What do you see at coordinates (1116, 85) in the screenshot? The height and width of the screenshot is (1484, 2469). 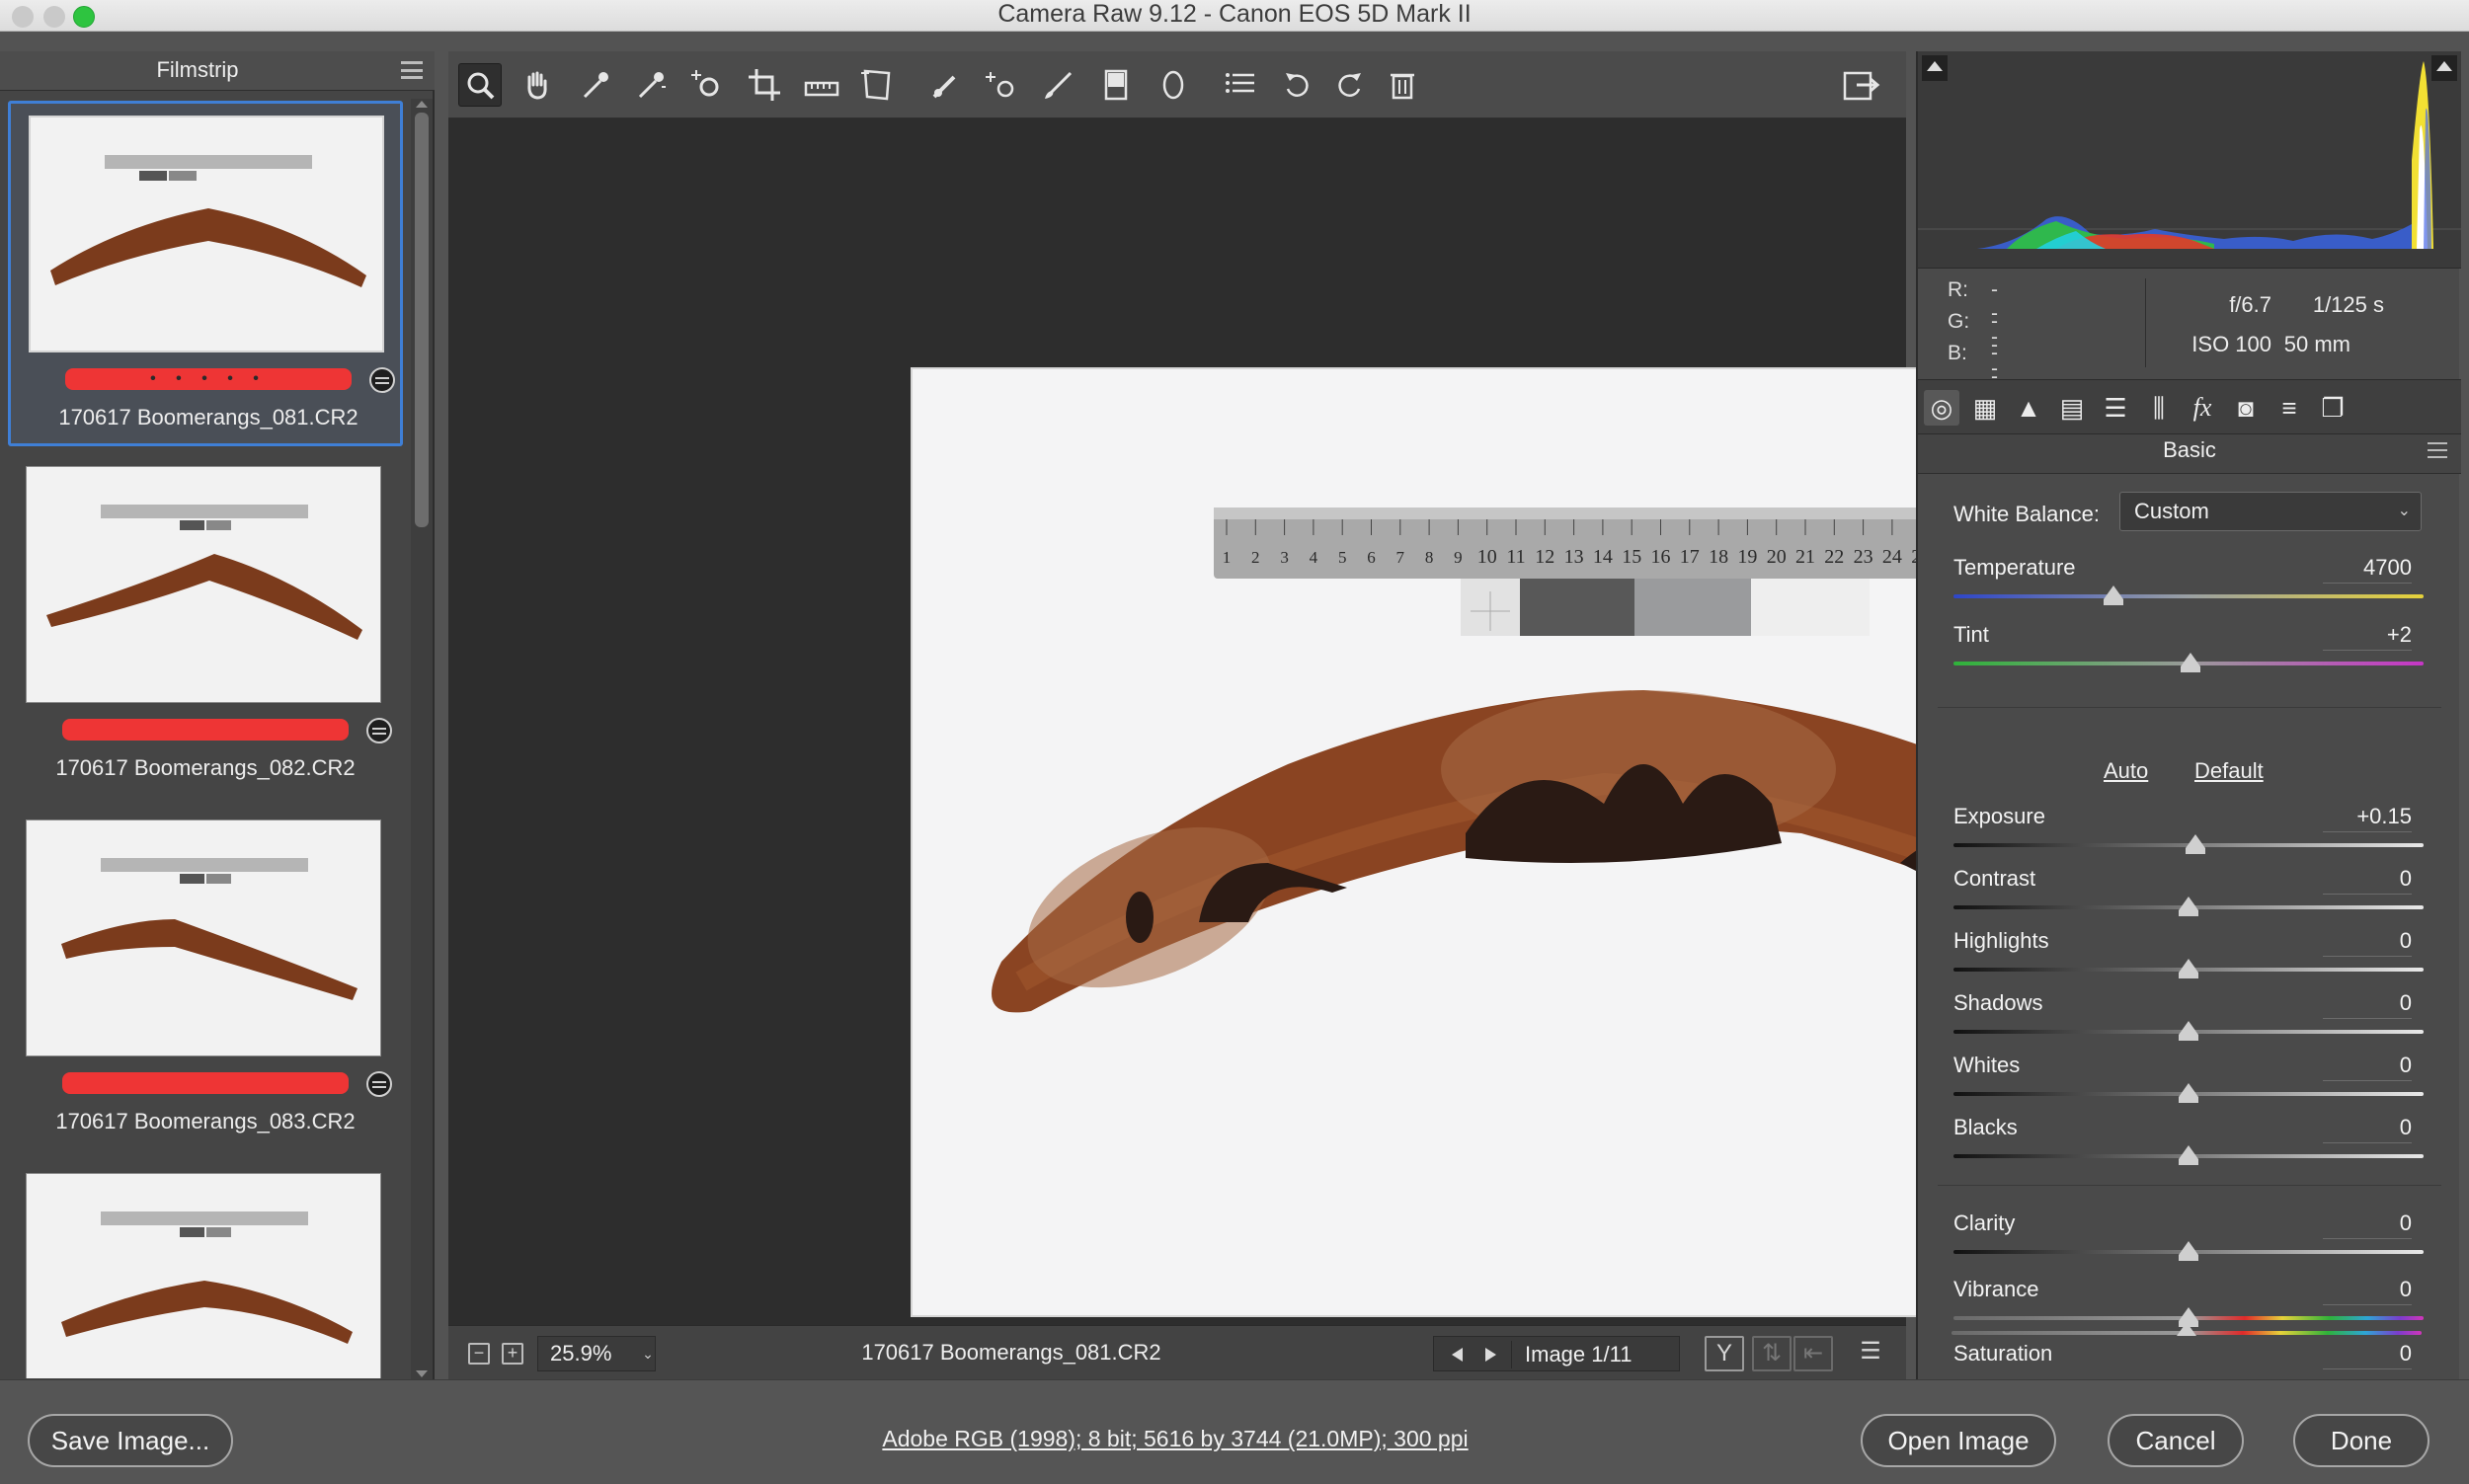 I see `graduated-filter-icon` at bounding box center [1116, 85].